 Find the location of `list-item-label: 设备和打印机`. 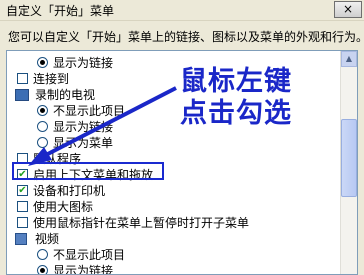

list-item-label: 设备和打印机 is located at coordinates (69, 191).